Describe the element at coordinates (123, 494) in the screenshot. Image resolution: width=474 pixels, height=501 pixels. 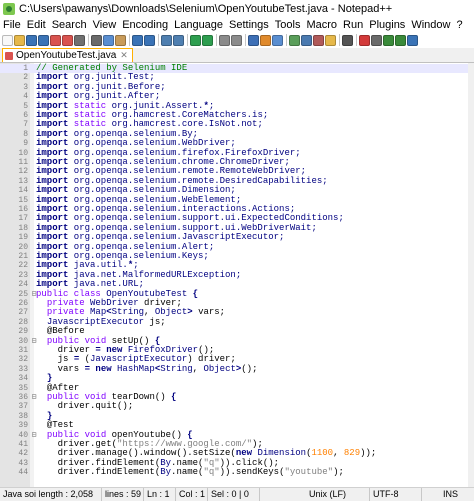
I see `status-lines: lines : 59` at that location.